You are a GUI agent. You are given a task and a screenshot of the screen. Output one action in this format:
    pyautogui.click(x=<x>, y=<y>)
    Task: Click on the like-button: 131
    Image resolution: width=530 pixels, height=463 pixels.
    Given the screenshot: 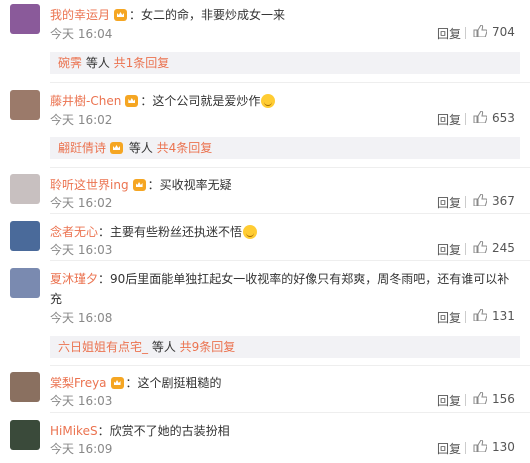 What is the action you would take?
    pyautogui.click(x=494, y=316)
    